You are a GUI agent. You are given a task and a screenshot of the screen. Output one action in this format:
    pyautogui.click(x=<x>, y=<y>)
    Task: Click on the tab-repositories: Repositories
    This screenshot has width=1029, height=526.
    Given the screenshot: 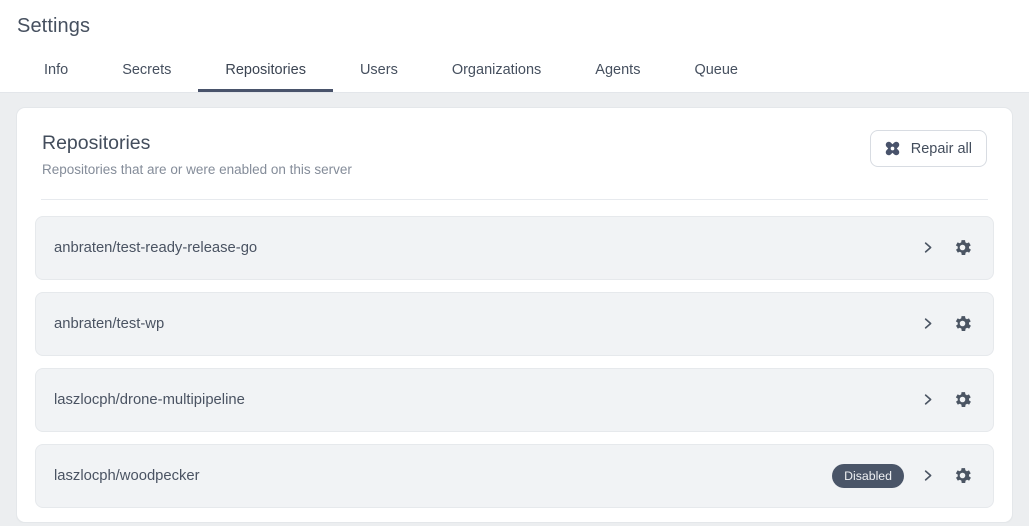 What is the action you would take?
    pyautogui.click(x=265, y=71)
    